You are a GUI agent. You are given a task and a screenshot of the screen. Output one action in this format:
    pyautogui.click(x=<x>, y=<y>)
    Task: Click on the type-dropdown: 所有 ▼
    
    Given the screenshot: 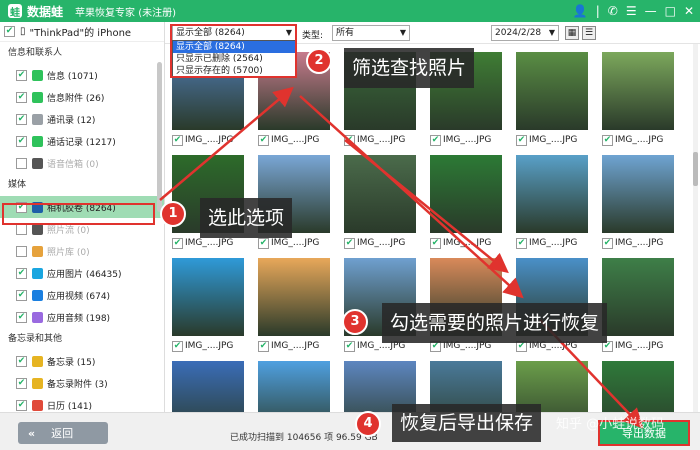 What is the action you would take?
    pyautogui.click(x=371, y=33)
    